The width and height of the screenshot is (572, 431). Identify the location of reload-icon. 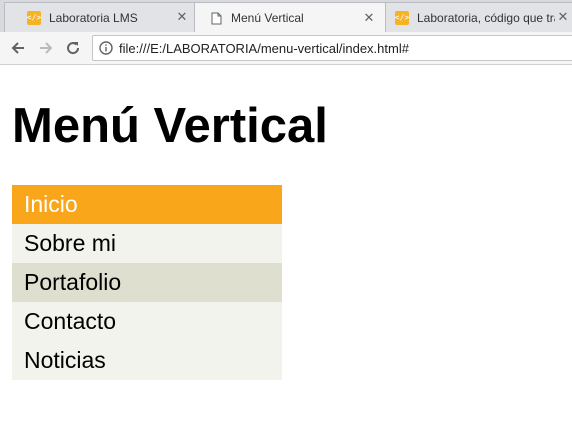
(73, 48).